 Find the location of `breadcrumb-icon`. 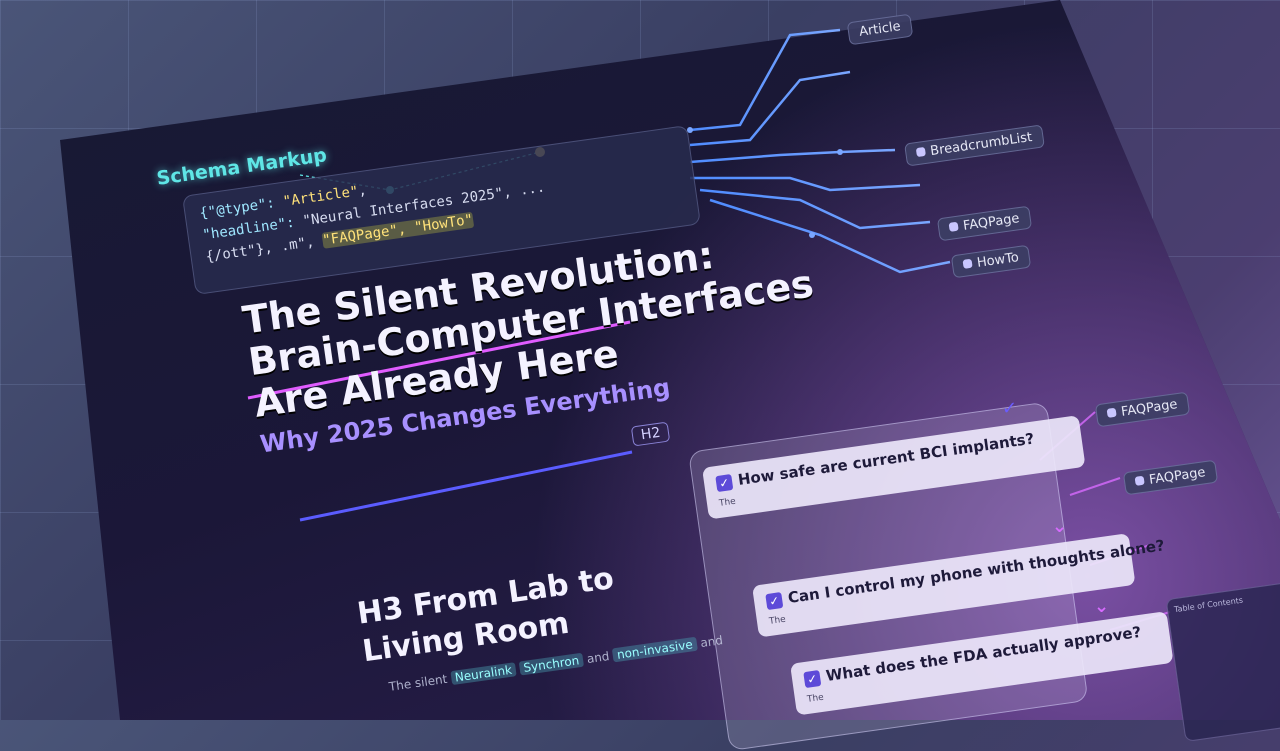

breadcrumb-icon is located at coordinates (920, 152).